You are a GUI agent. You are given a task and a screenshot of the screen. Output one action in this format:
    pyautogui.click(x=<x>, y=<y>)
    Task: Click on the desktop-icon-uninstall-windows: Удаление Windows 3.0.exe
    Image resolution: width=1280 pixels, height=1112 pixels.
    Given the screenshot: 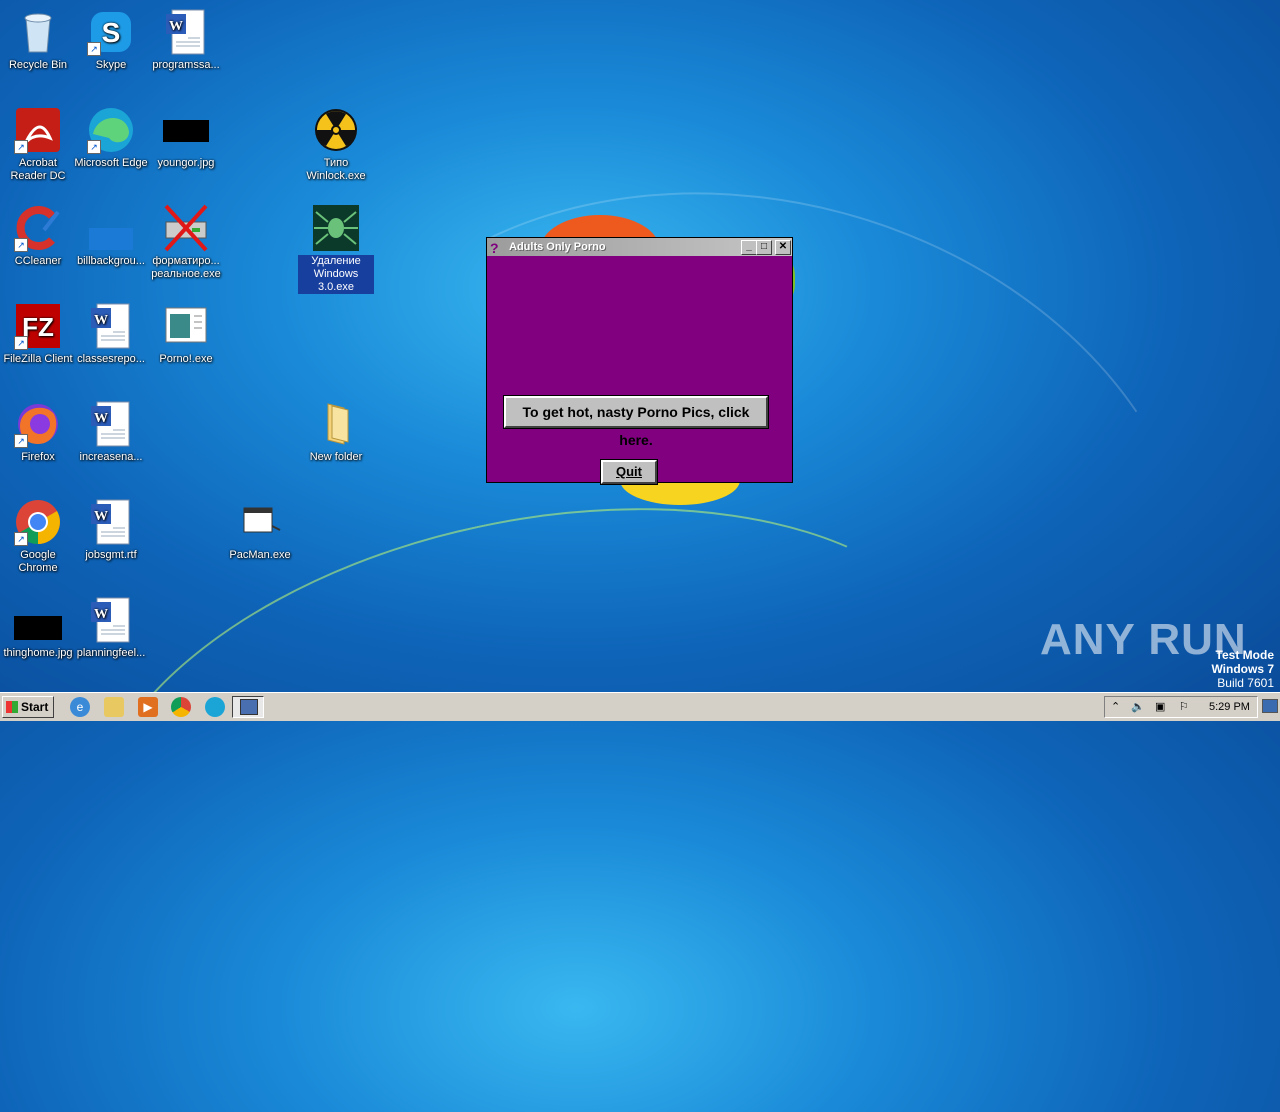 What is the action you would take?
    pyautogui.click(x=336, y=249)
    